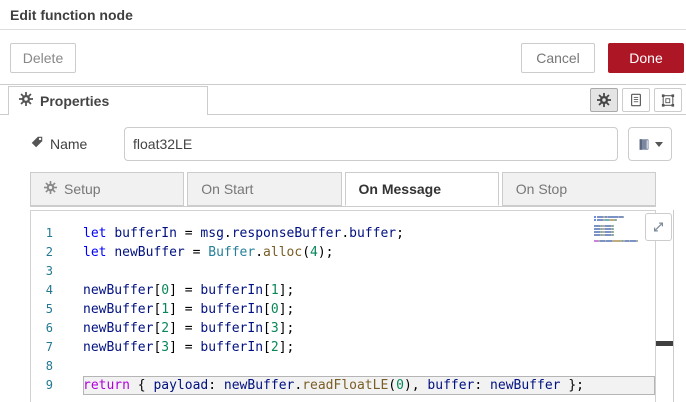 The height and width of the screenshot is (402, 686). I want to click on document-icon, so click(636, 100).